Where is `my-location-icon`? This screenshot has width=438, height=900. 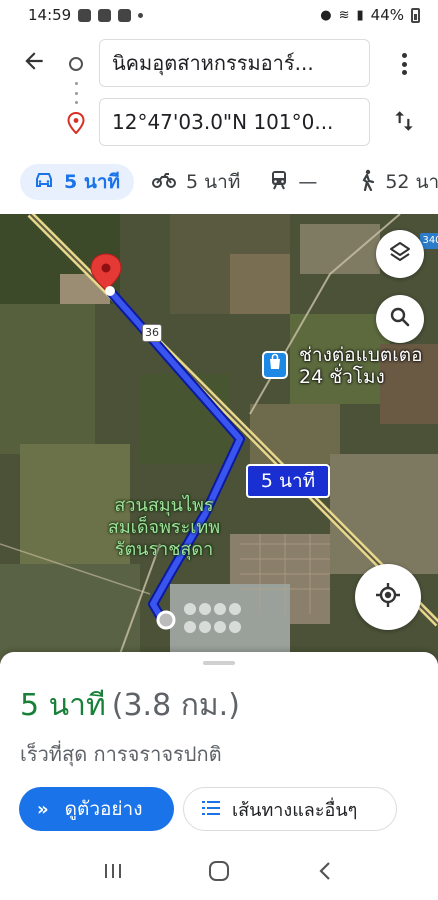 my-location-icon is located at coordinates (388, 597).